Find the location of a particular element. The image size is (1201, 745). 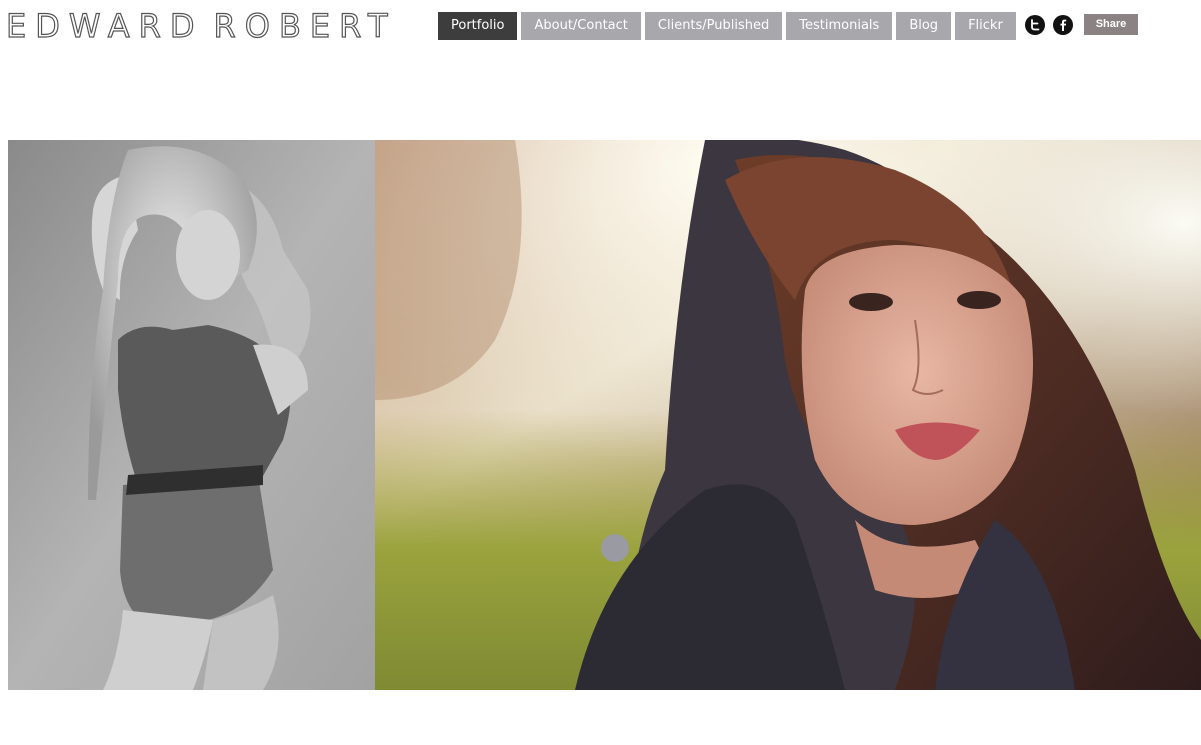

logo-last-name: ROBERT is located at coordinates (305, 25).